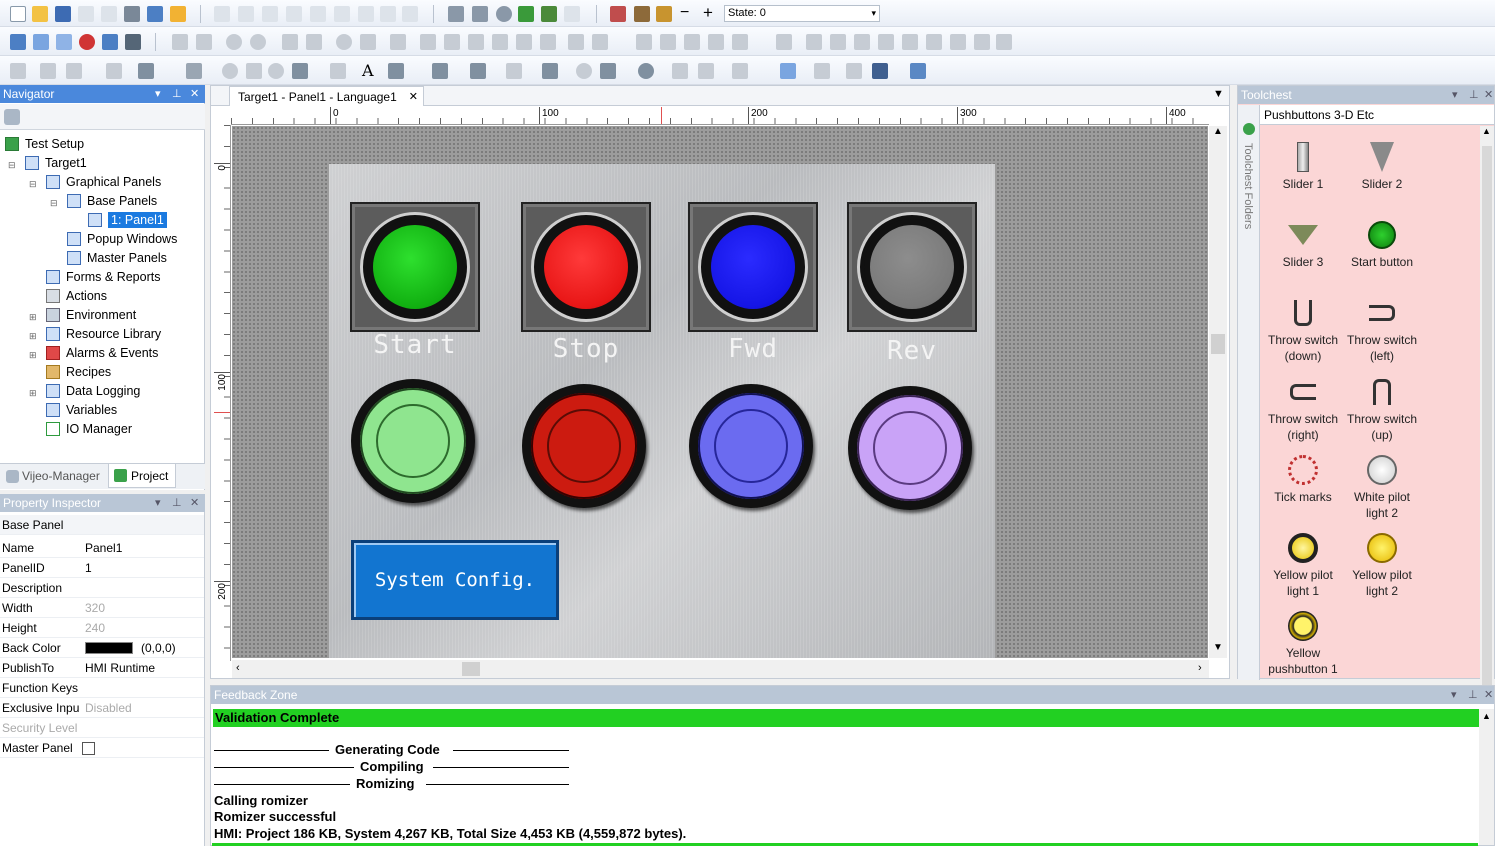  I want to click on search-icon, so click(854, 71).